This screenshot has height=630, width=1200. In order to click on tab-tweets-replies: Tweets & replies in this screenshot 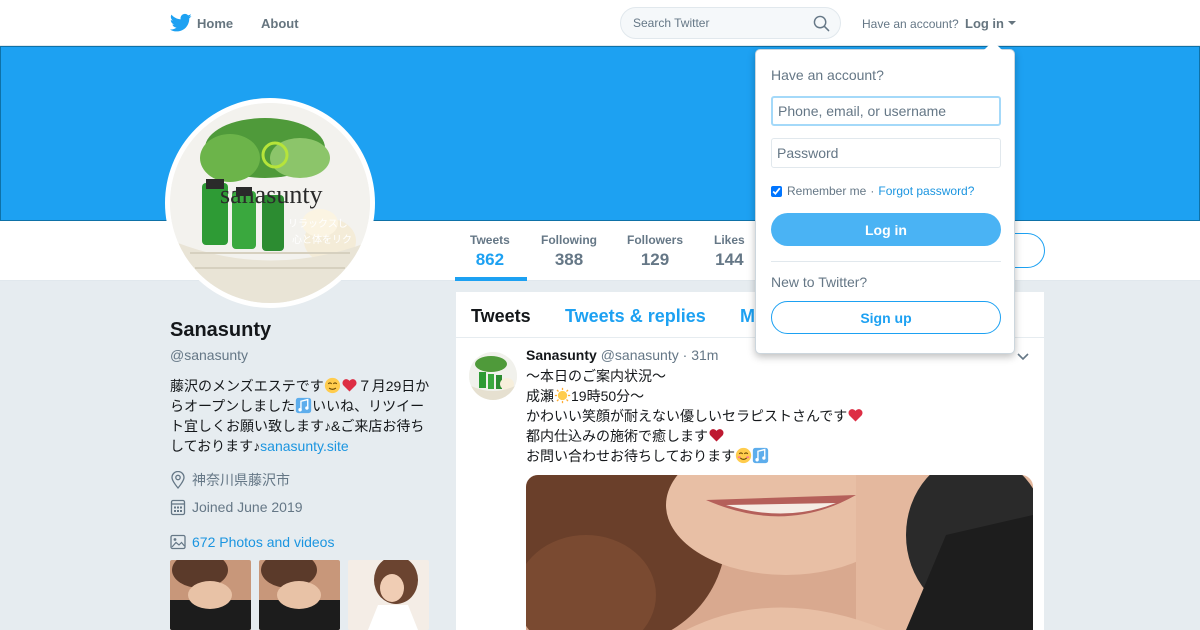, I will do `click(635, 316)`.